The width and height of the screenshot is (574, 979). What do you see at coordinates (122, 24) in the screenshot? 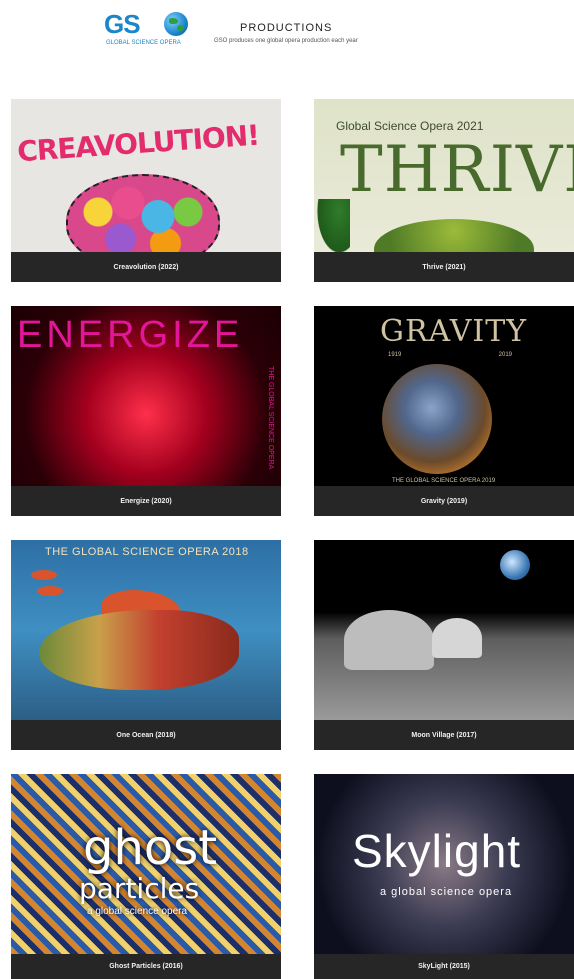
I see `logo-letters: GS` at bounding box center [122, 24].